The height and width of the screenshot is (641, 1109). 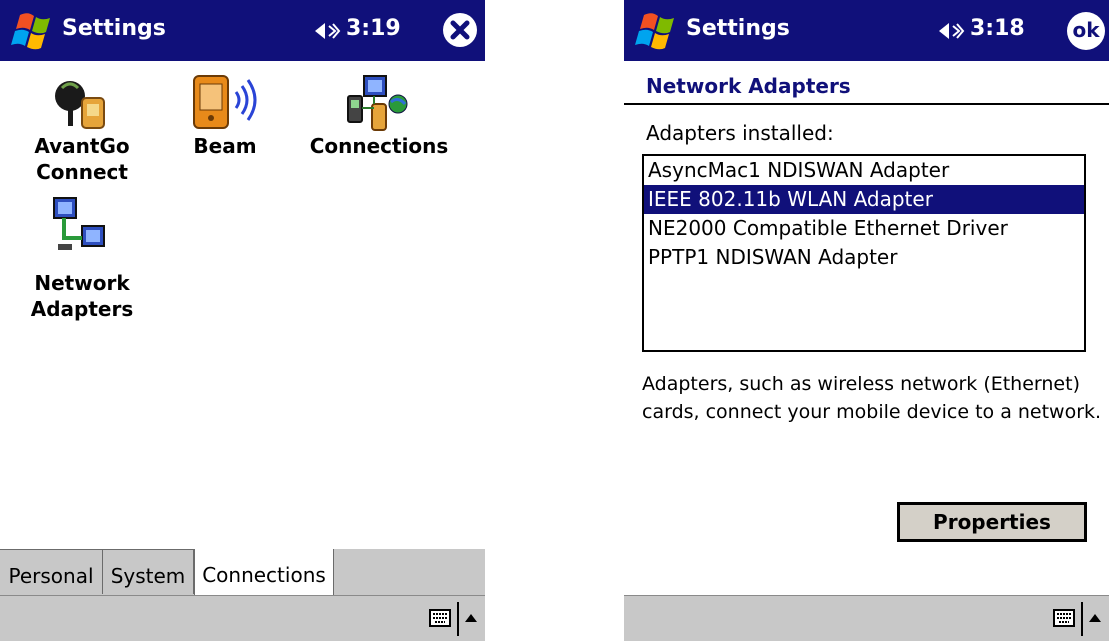 What do you see at coordinates (379, 146) in the screenshot?
I see `connections-label: Connections` at bounding box center [379, 146].